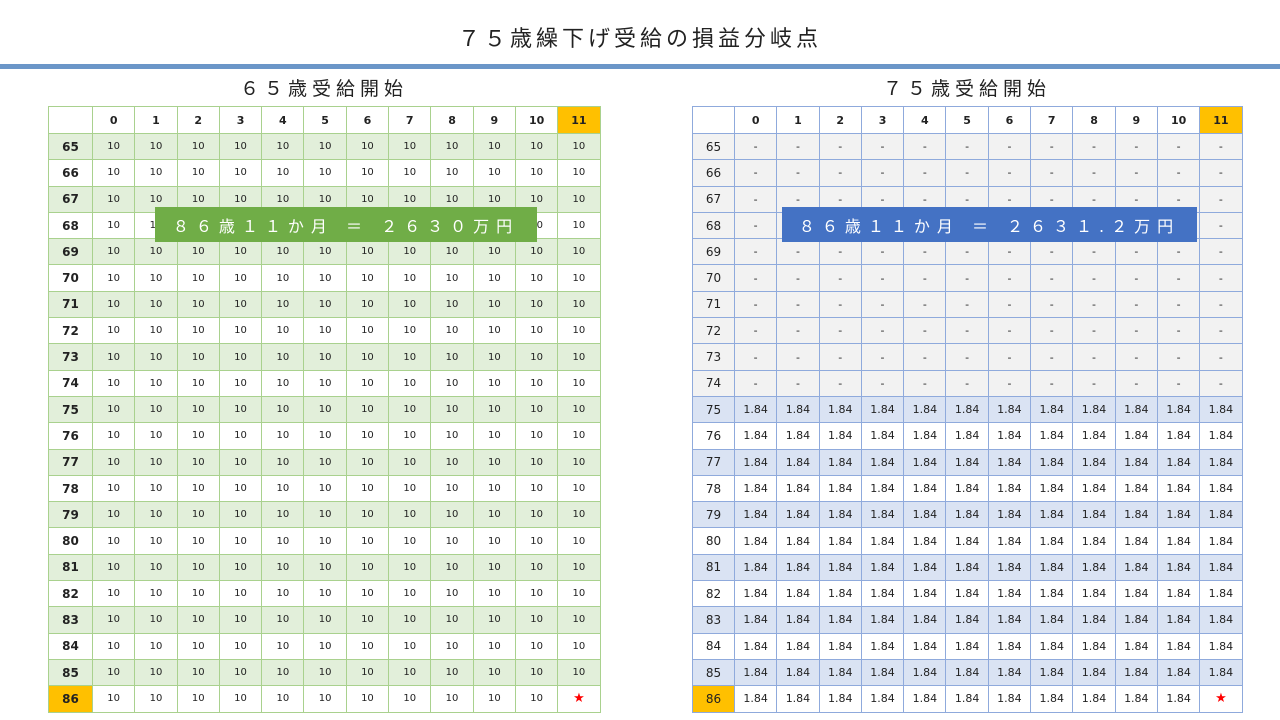 The height and width of the screenshot is (720, 1280). Describe the element at coordinates (346, 224) in the screenshot. I see `left-result-banner: ８６歳１１か月 ＝ ２６３０万円` at that location.